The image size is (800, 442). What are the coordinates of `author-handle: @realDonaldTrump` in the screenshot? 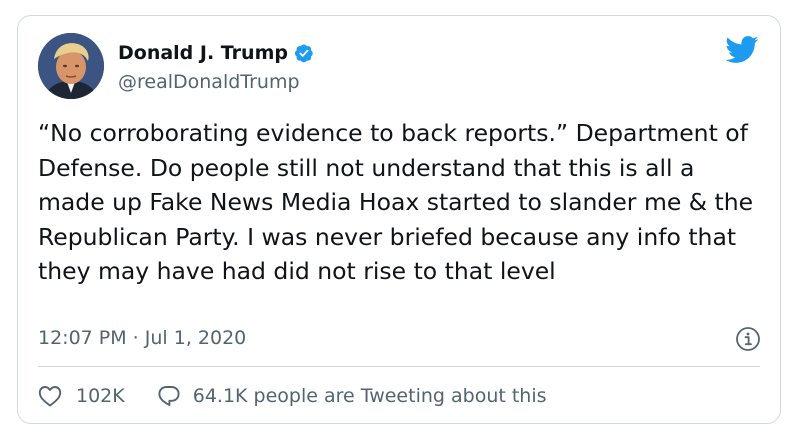 It's located at (209, 82).